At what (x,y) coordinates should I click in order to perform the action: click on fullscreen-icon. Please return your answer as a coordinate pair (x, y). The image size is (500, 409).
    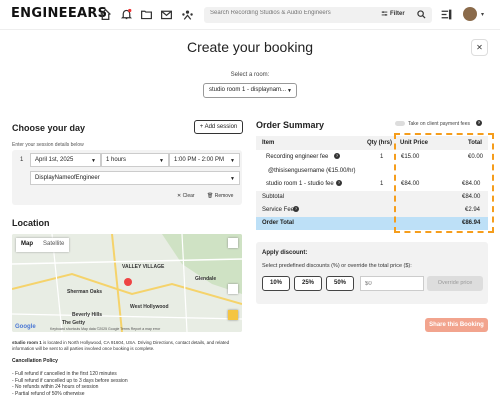
    Looking at the image, I should click on (233, 243).